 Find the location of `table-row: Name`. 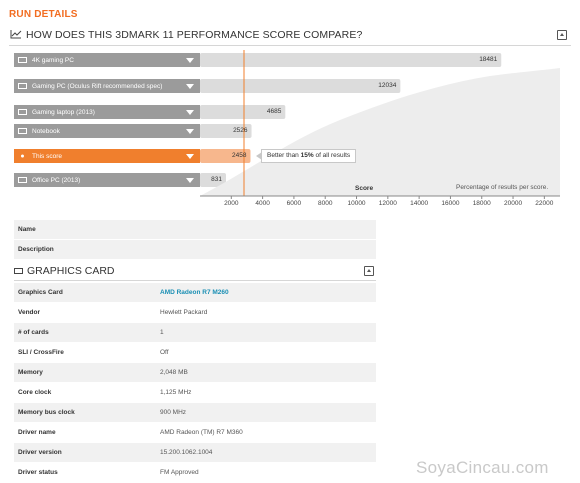

table-row: Name is located at coordinates (195, 230).